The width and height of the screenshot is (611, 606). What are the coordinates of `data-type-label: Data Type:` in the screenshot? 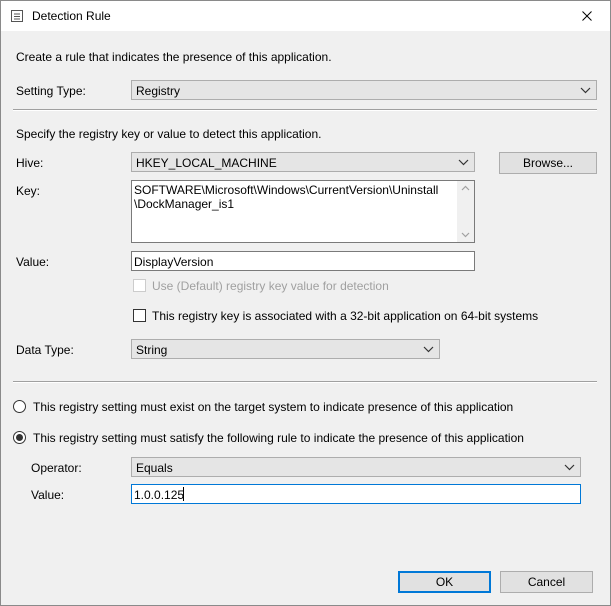 It's located at (45, 350).